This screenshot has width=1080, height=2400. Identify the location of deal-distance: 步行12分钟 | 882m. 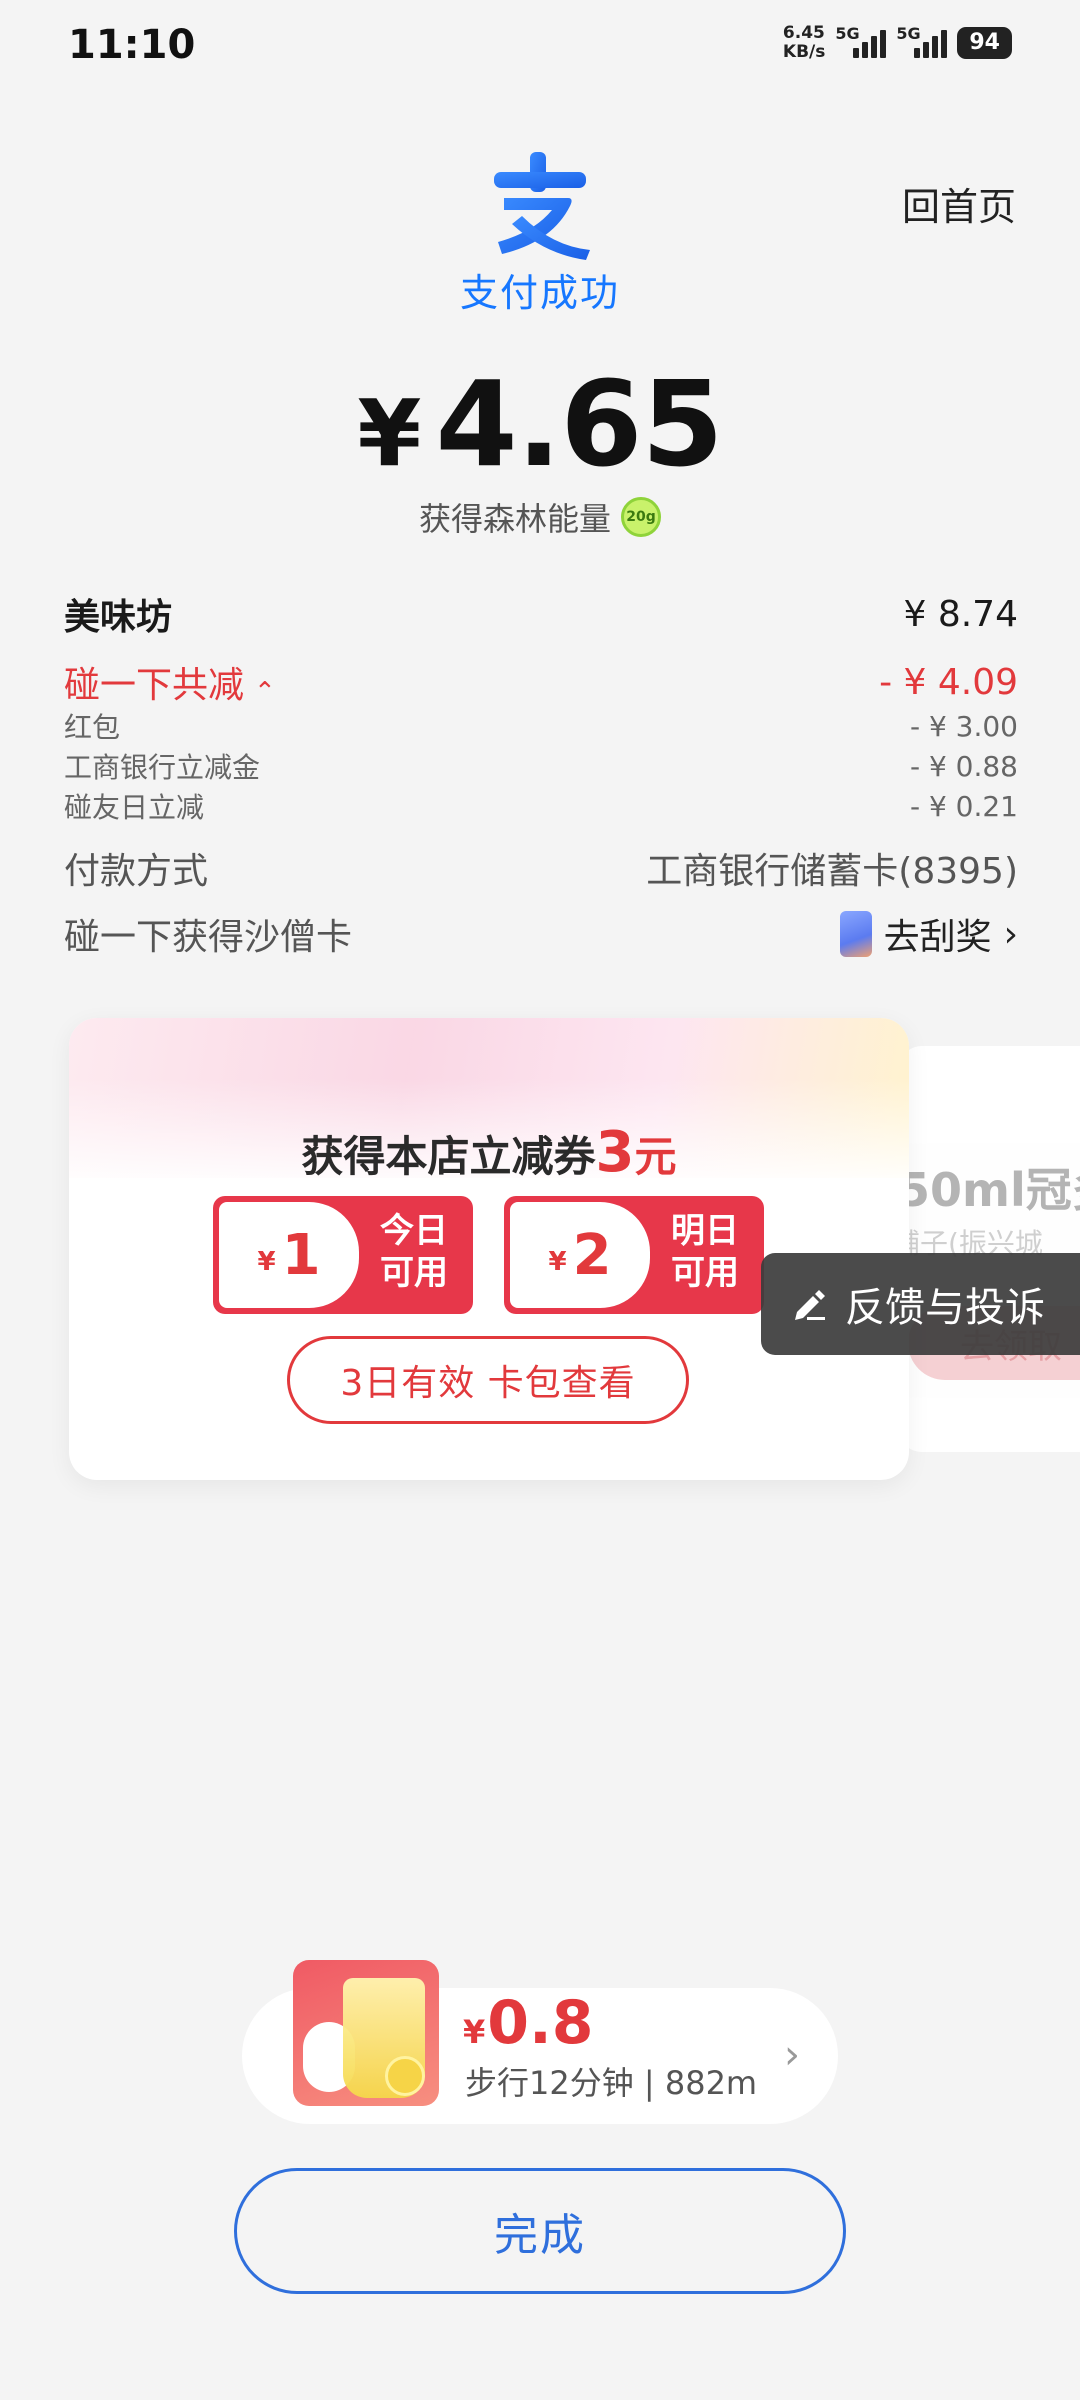
(611, 2083).